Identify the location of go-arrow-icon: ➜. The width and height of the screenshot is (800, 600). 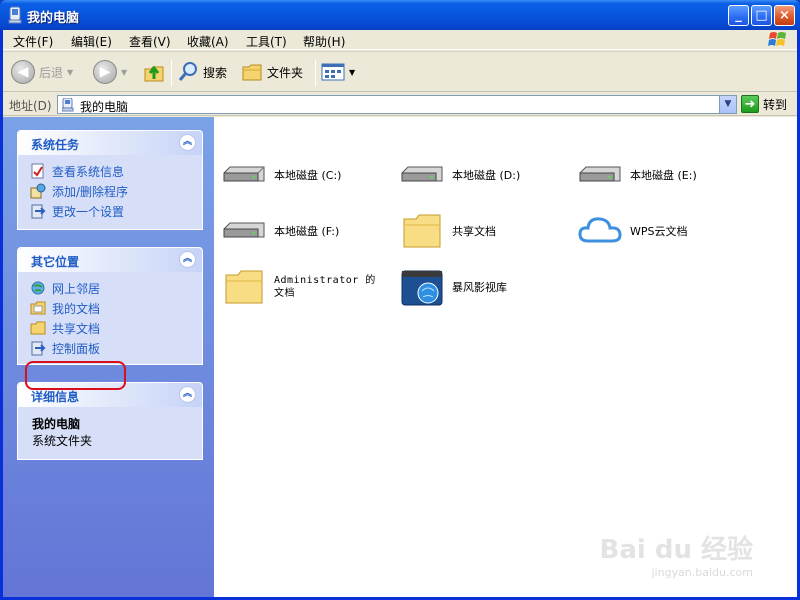
(750, 104).